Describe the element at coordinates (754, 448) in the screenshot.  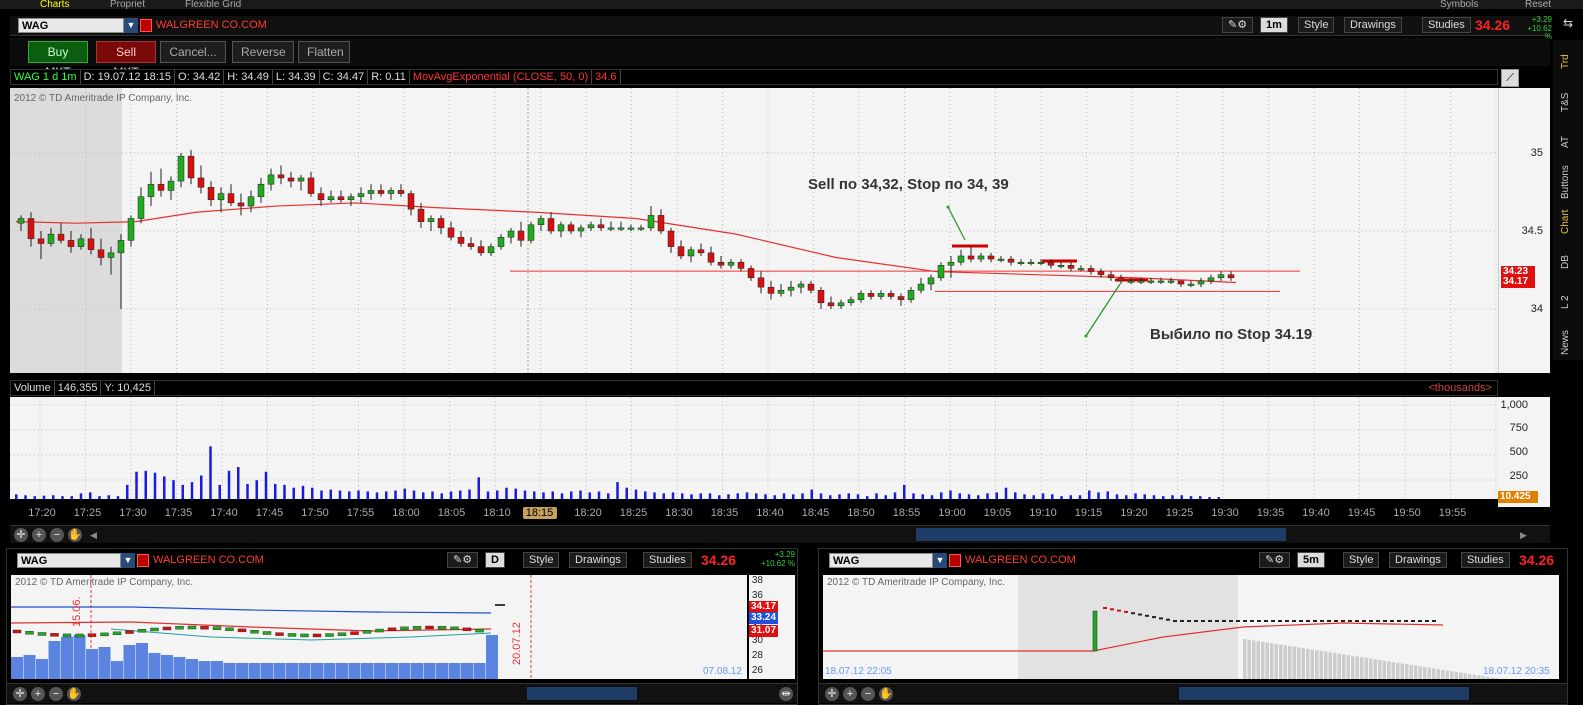
I see `volume-chart-area` at that location.